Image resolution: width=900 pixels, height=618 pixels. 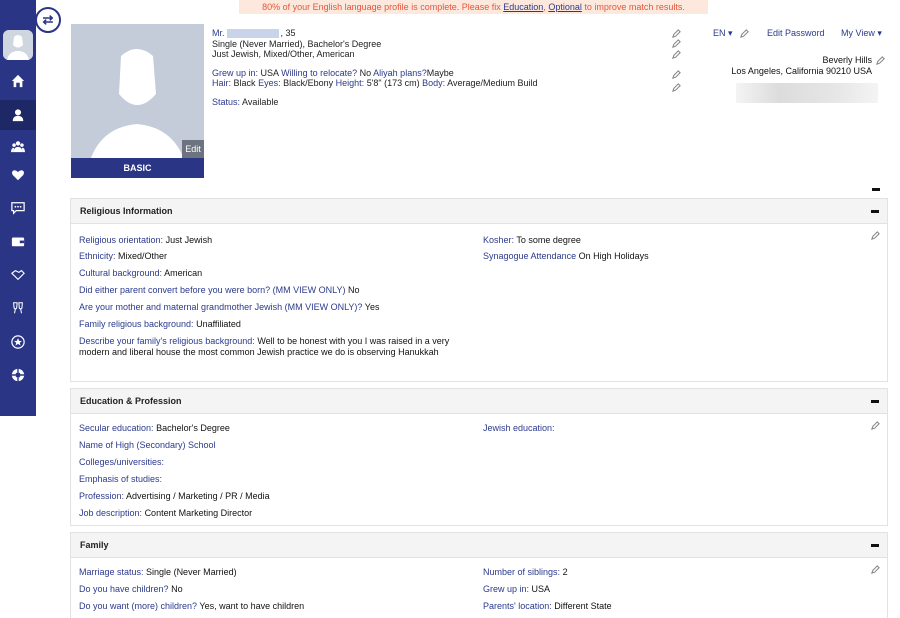 I want to click on avatar-silhouette-icon, so click(x=18, y=45).